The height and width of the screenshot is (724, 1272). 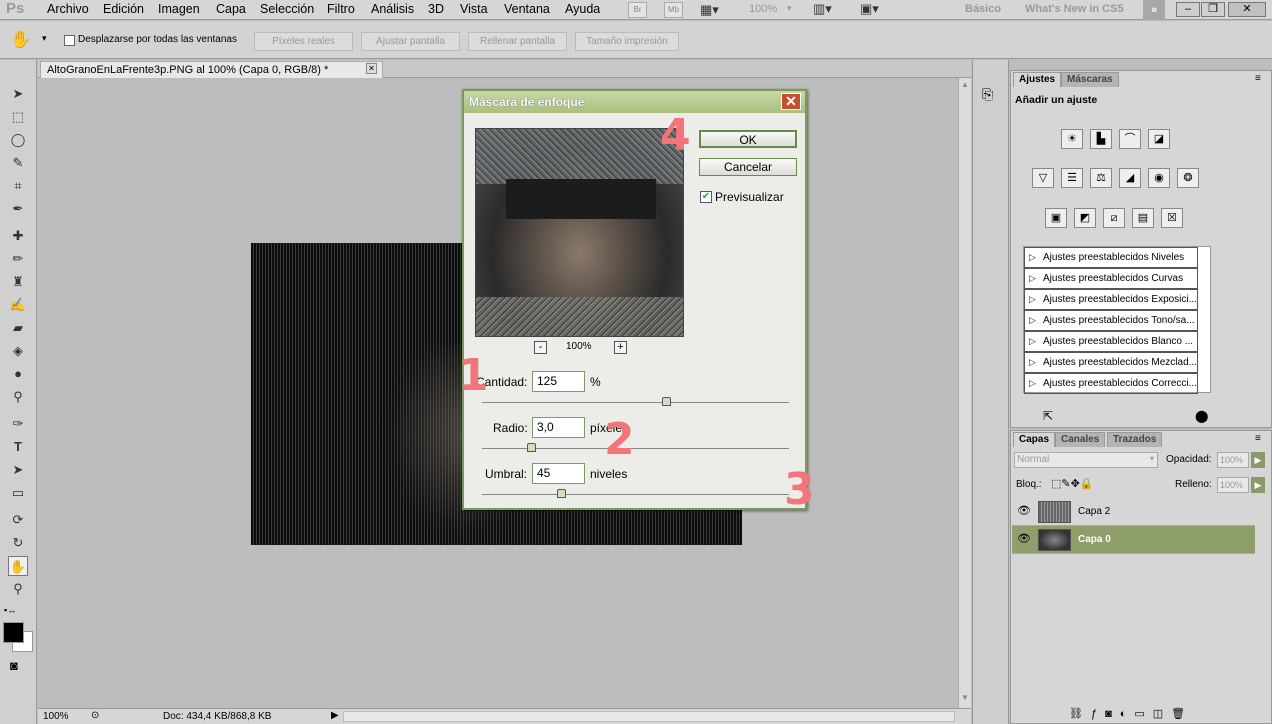 What do you see at coordinates (303, 41) in the screenshot?
I see `real-pixels-button: Píxeles reales` at bounding box center [303, 41].